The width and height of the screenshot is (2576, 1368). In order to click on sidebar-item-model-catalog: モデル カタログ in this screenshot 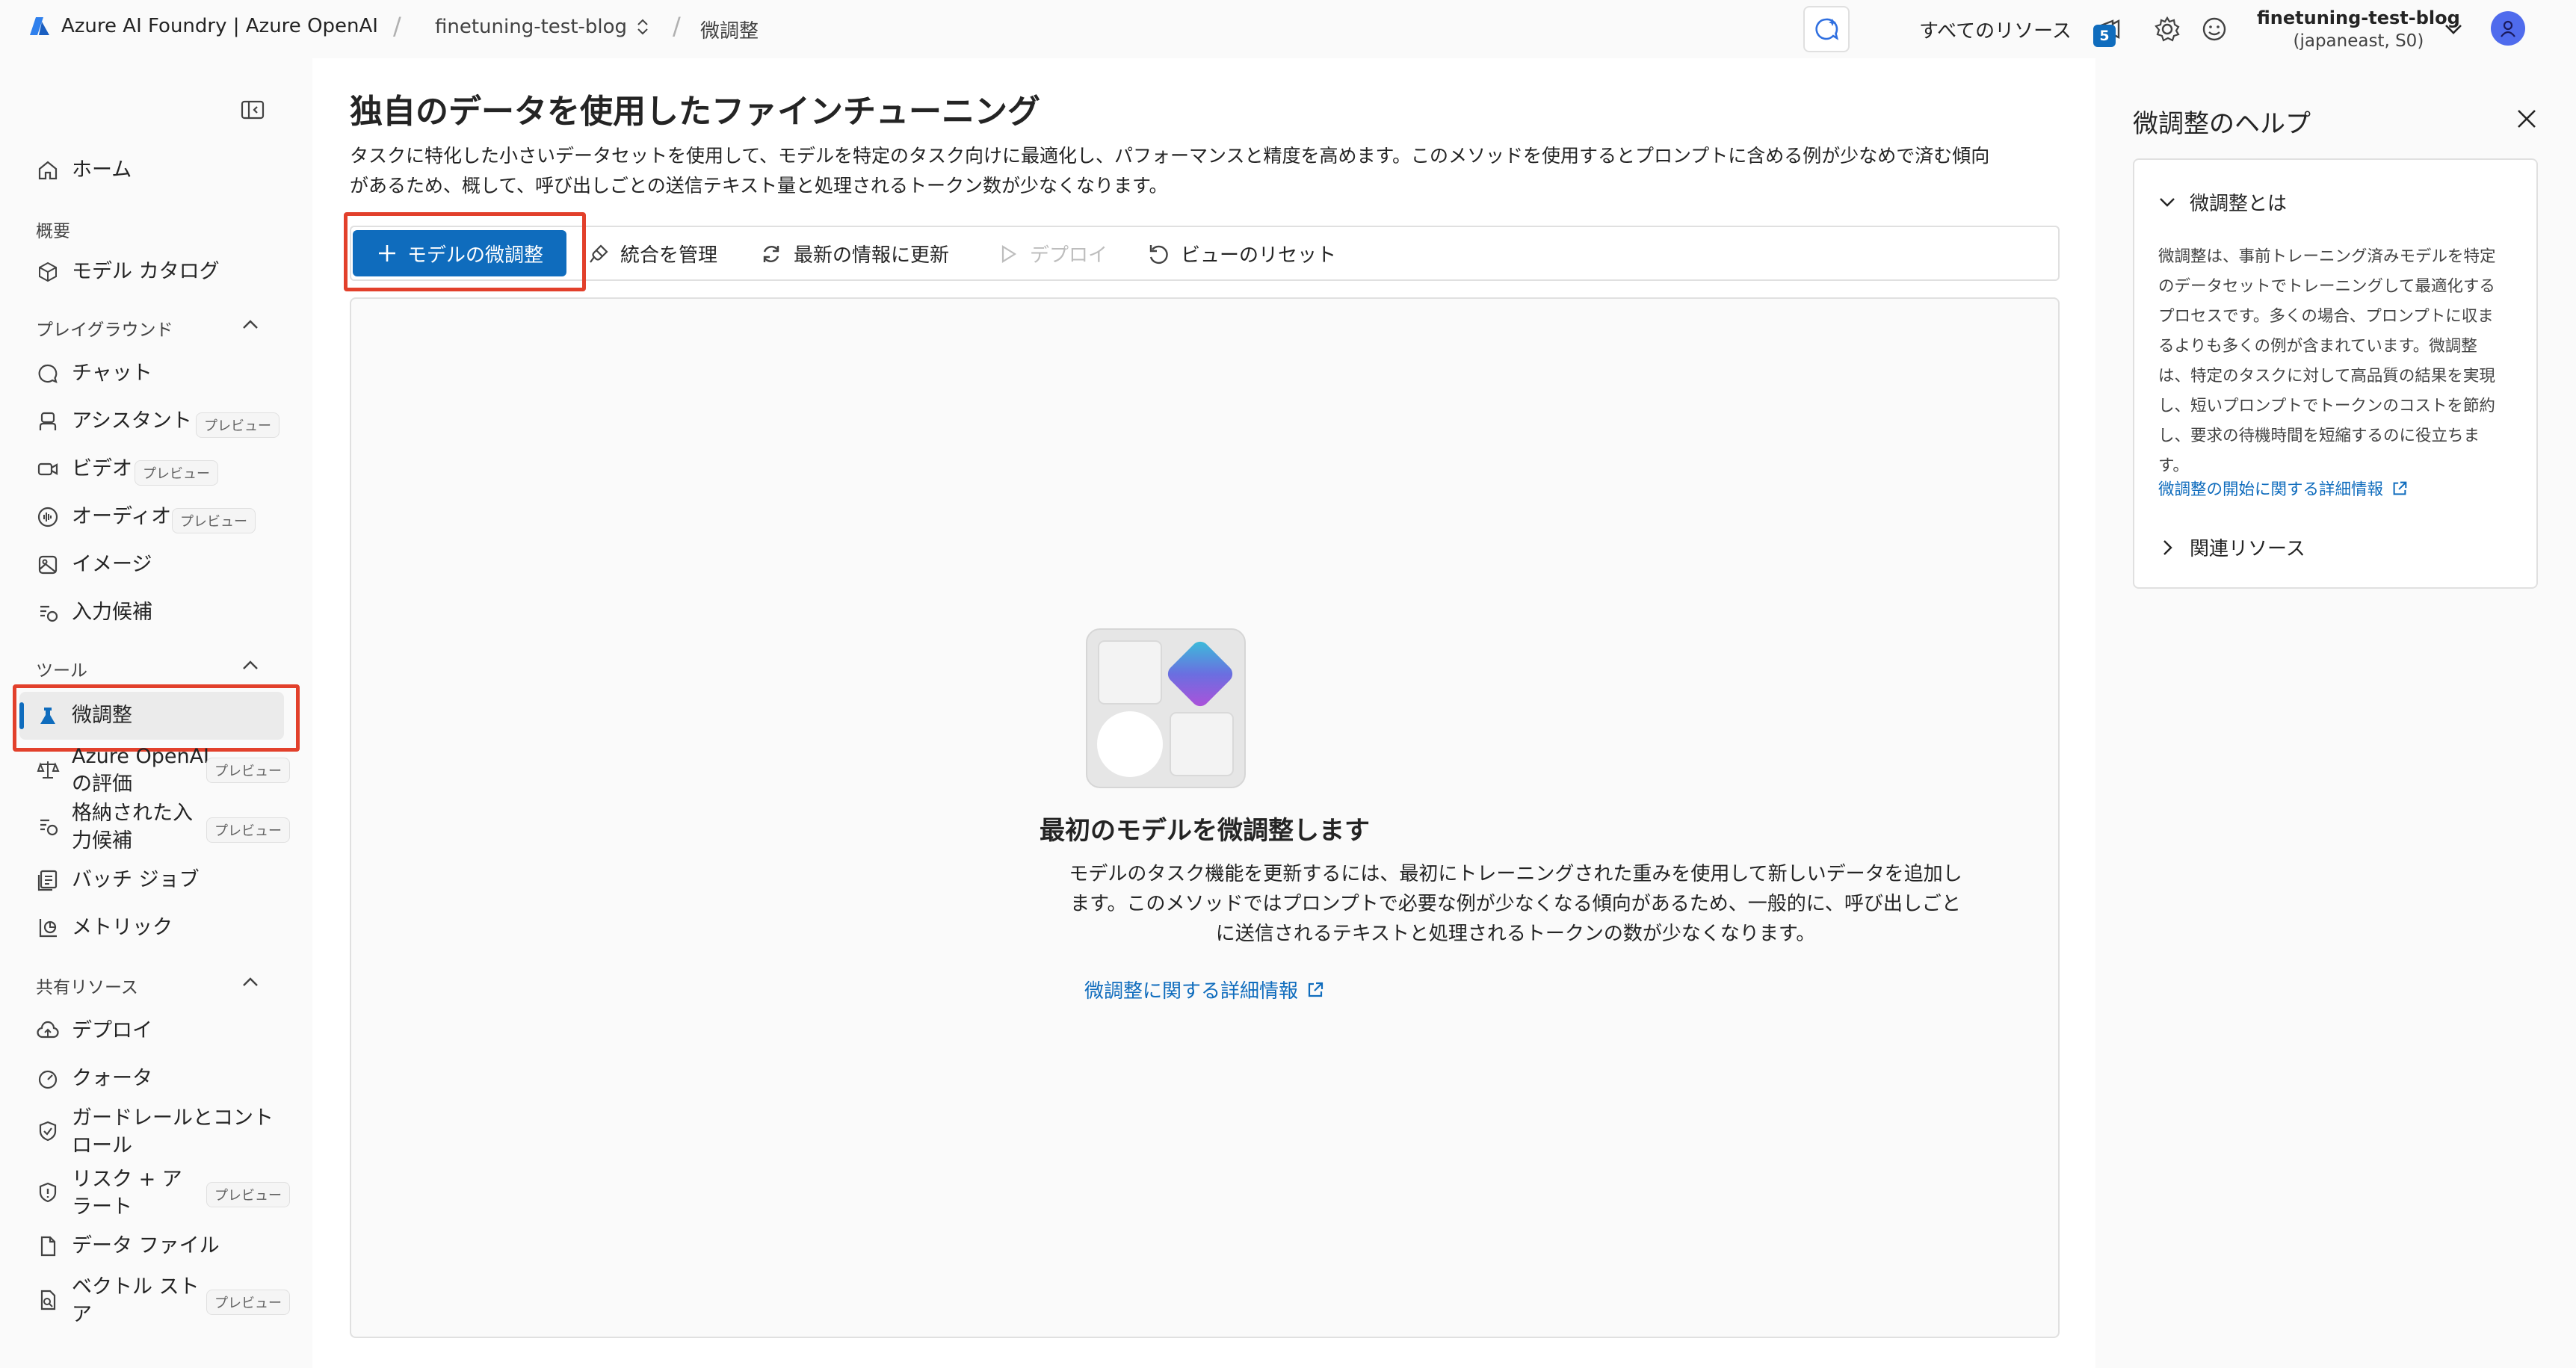, I will do `click(127, 272)`.